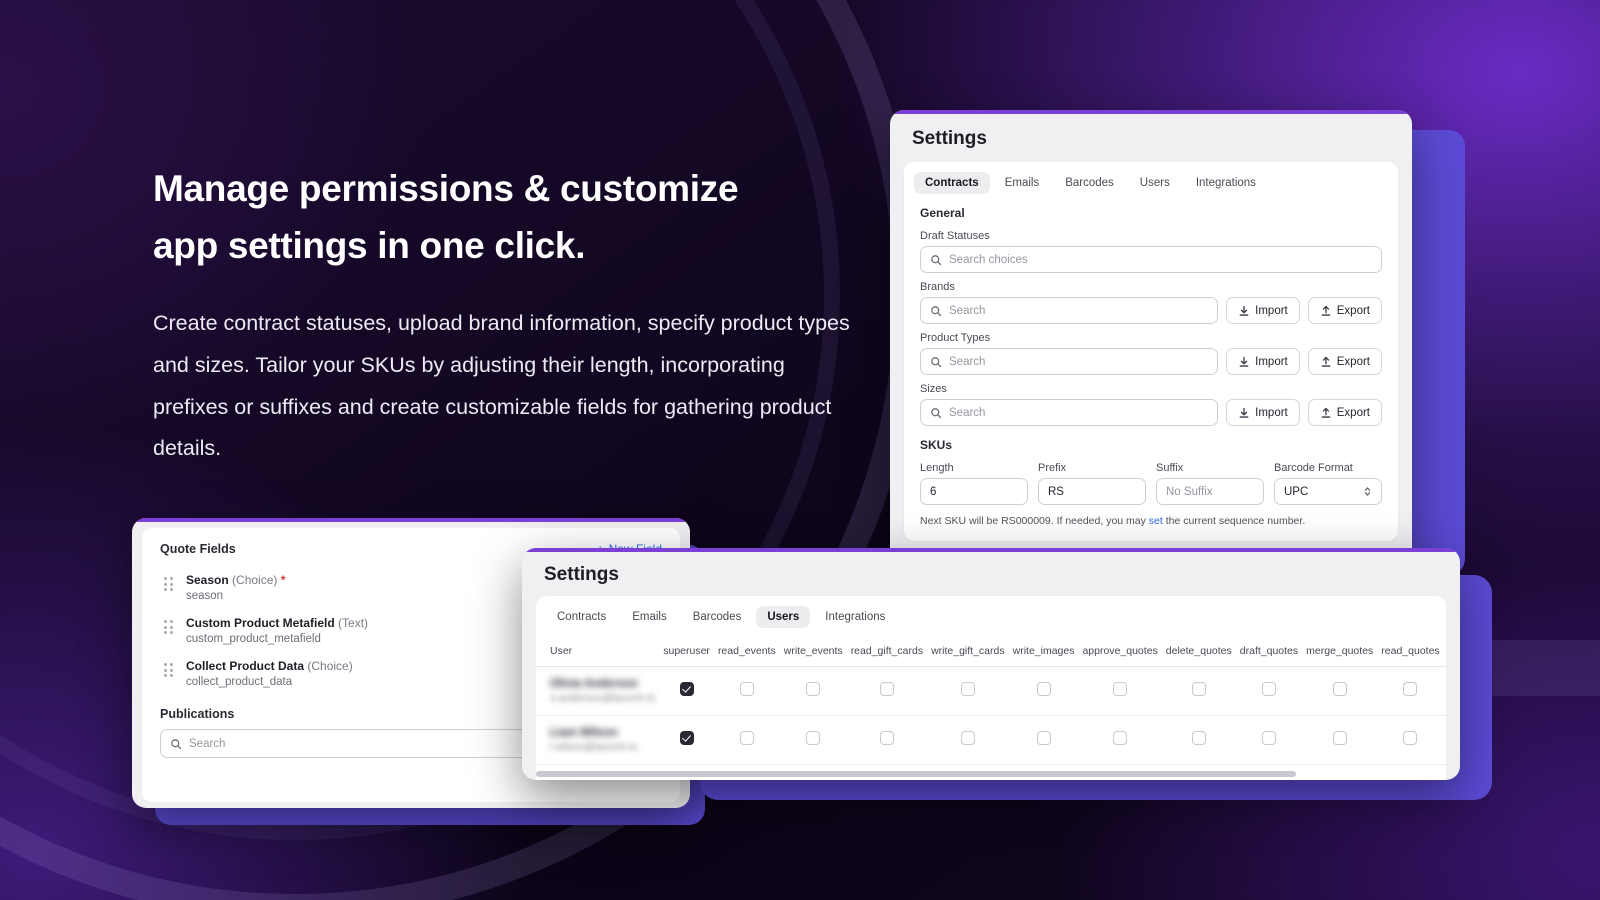  Describe the element at coordinates (584, 733) in the screenshot. I see `user-name: Liam Wilson` at that location.